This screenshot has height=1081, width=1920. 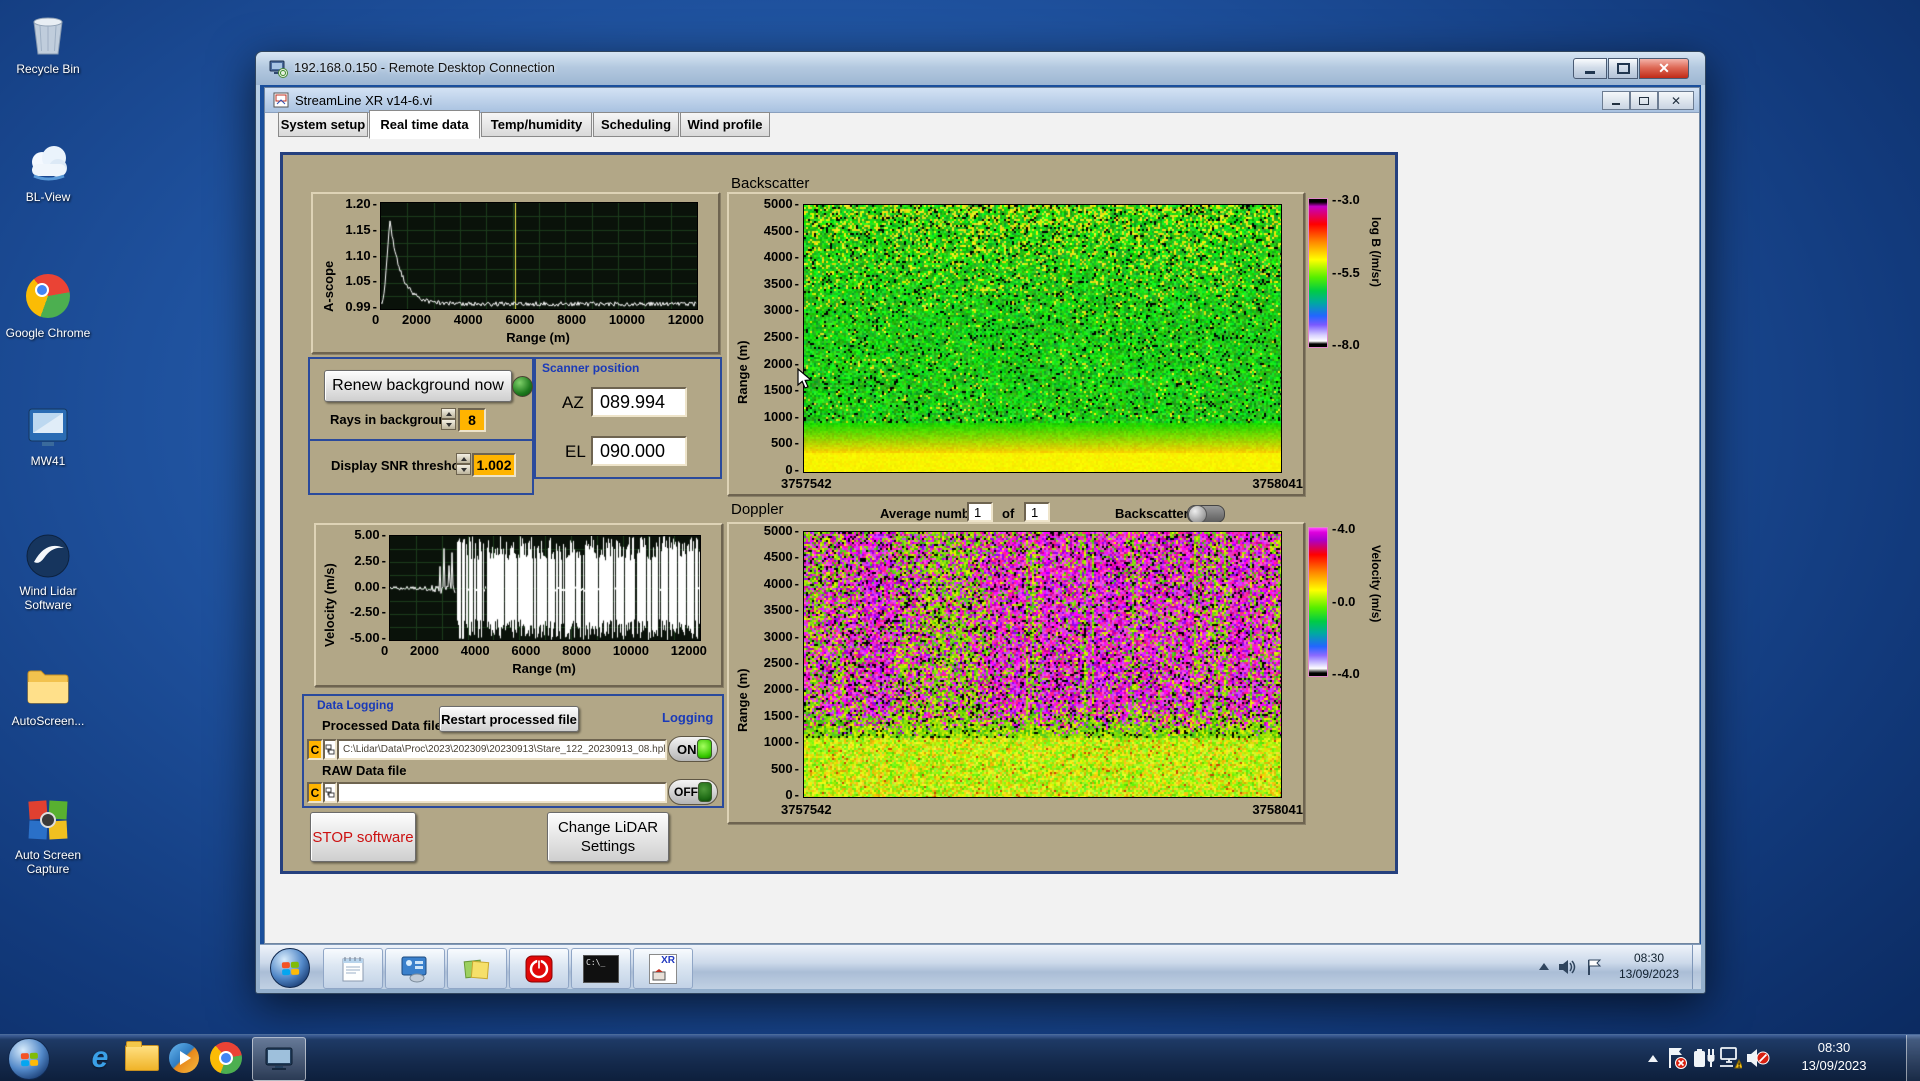 What do you see at coordinates (538, 337) in the screenshot?
I see `ascope-x-axis-label: Range (m)` at bounding box center [538, 337].